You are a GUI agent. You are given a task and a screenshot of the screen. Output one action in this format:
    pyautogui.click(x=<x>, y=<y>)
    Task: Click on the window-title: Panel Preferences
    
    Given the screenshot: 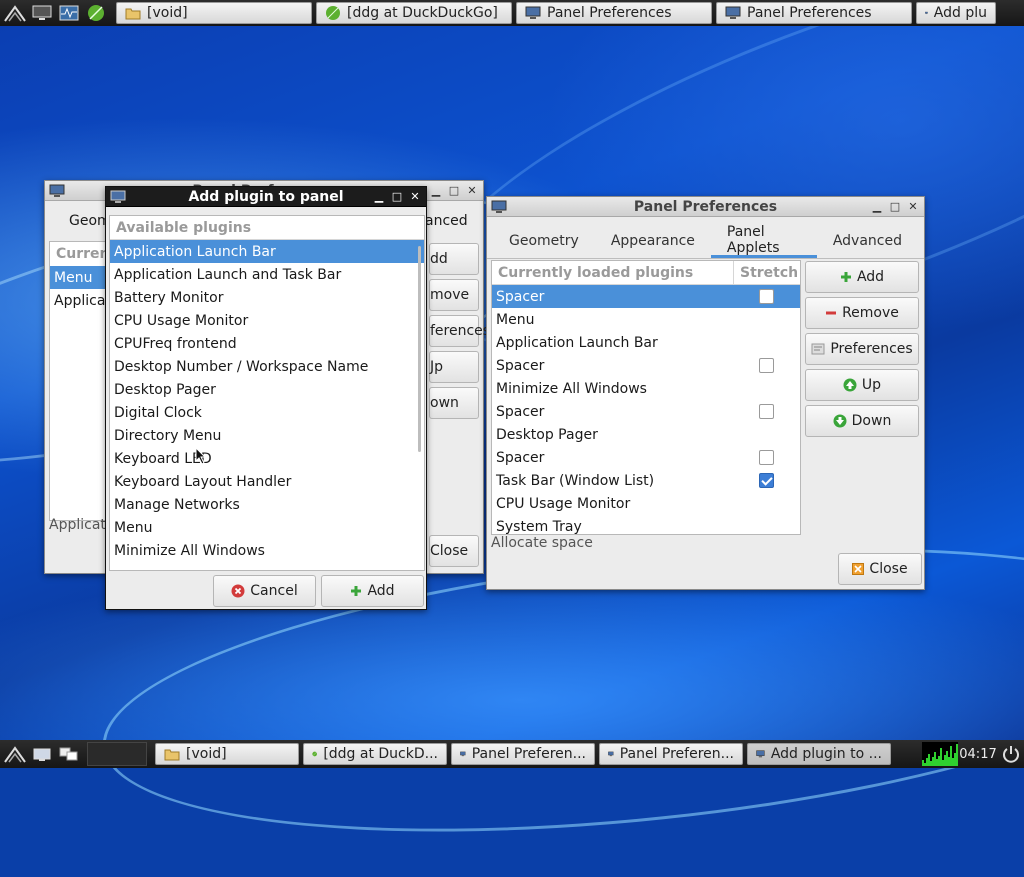 What is the action you would take?
    pyautogui.click(x=705, y=207)
    